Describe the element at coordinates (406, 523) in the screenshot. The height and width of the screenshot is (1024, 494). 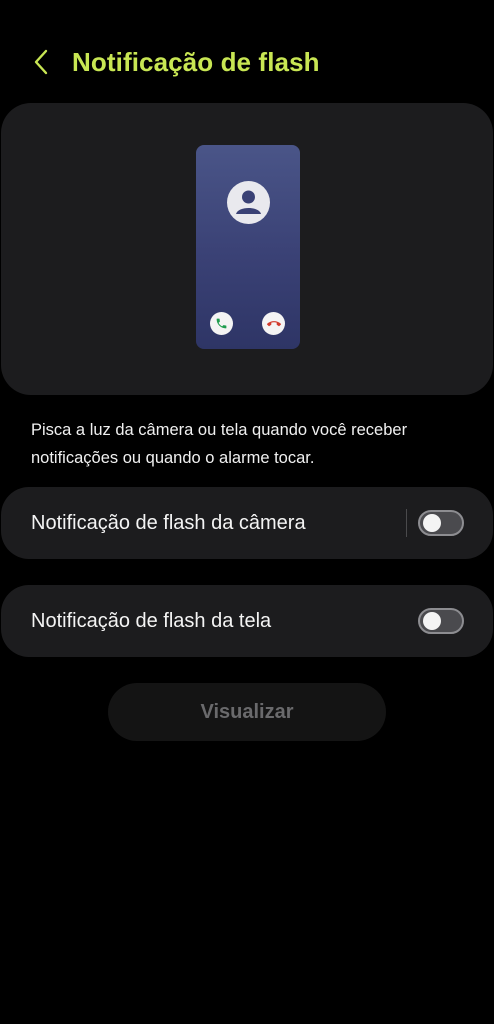
I see `divider` at that location.